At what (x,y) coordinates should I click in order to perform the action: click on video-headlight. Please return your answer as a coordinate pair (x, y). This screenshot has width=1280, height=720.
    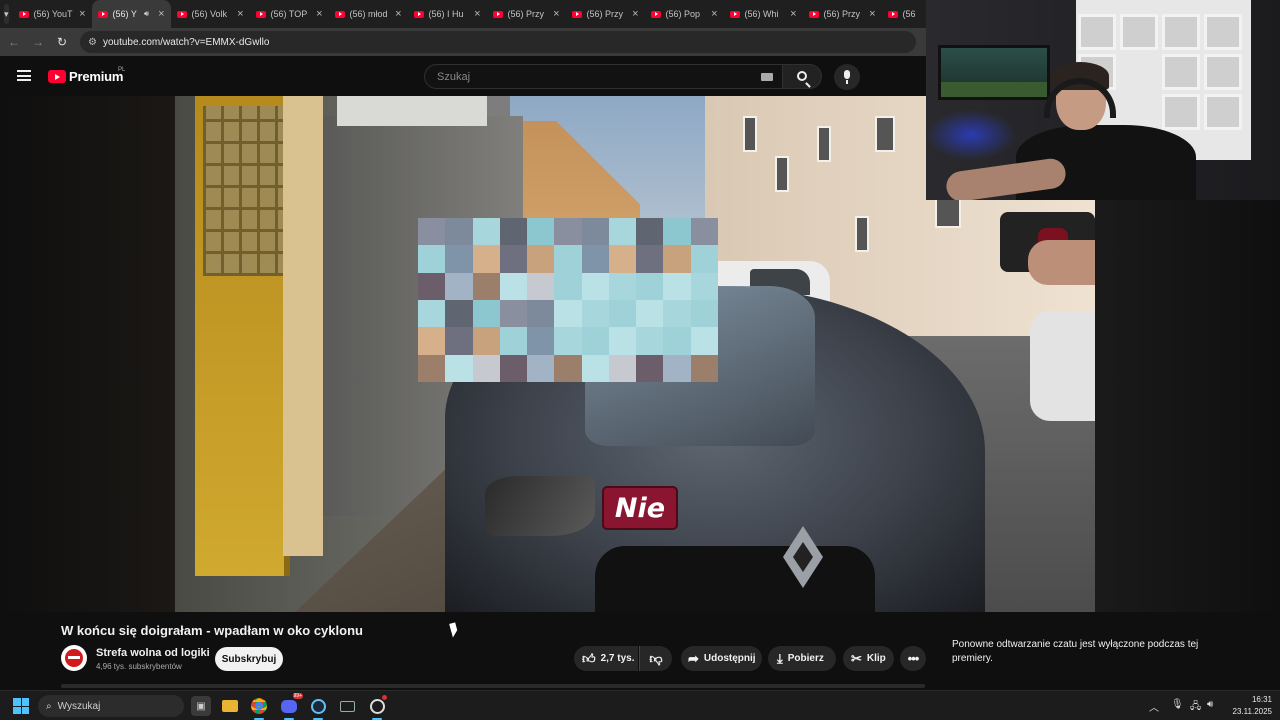
    Looking at the image, I should click on (540, 506).